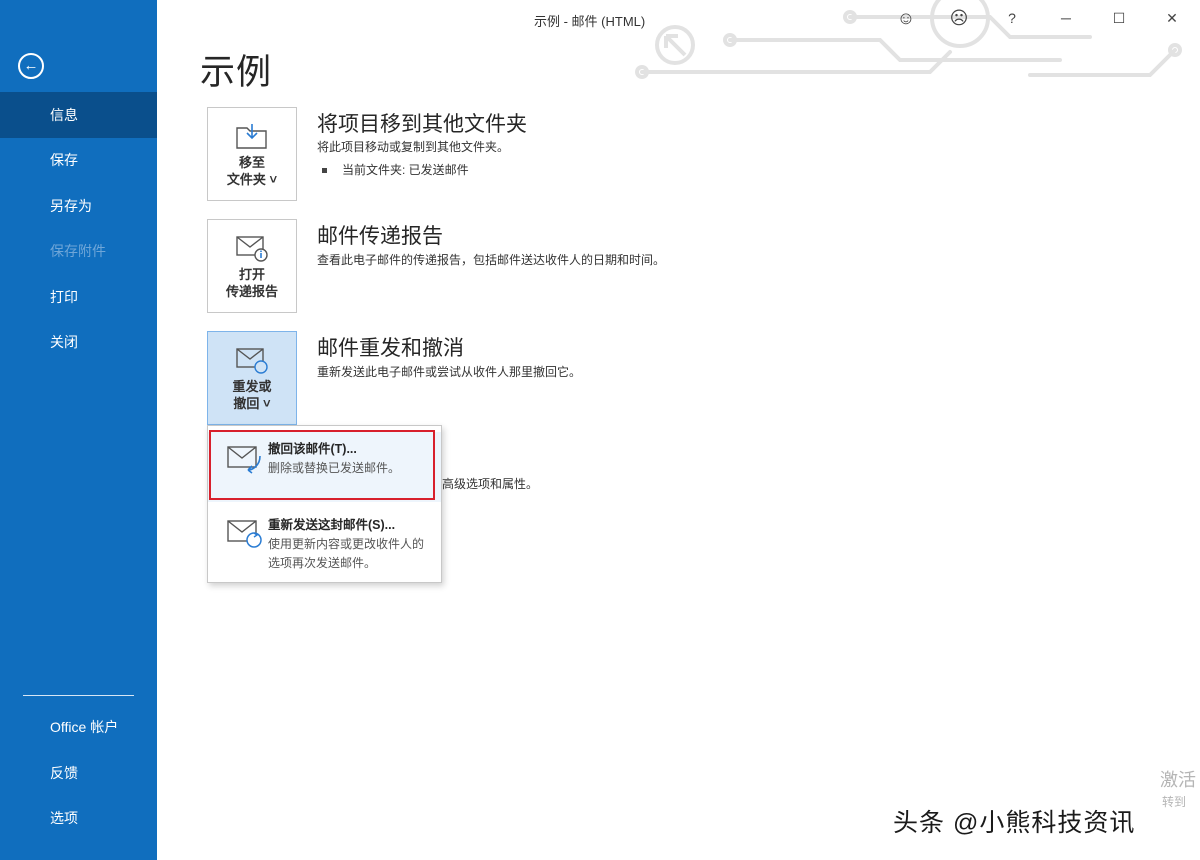  What do you see at coordinates (78, 773) in the screenshot?
I see `sidebar-item-feedback: 反馈` at bounding box center [78, 773].